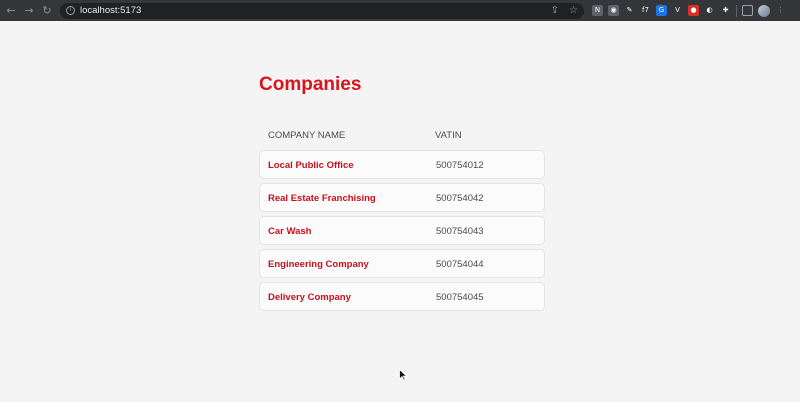 This screenshot has height=402, width=800. What do you see at coordinates (402, 230) in the screenshot?
I see `table-row: Car Wash 500754043` at bounding box center [402, 230].